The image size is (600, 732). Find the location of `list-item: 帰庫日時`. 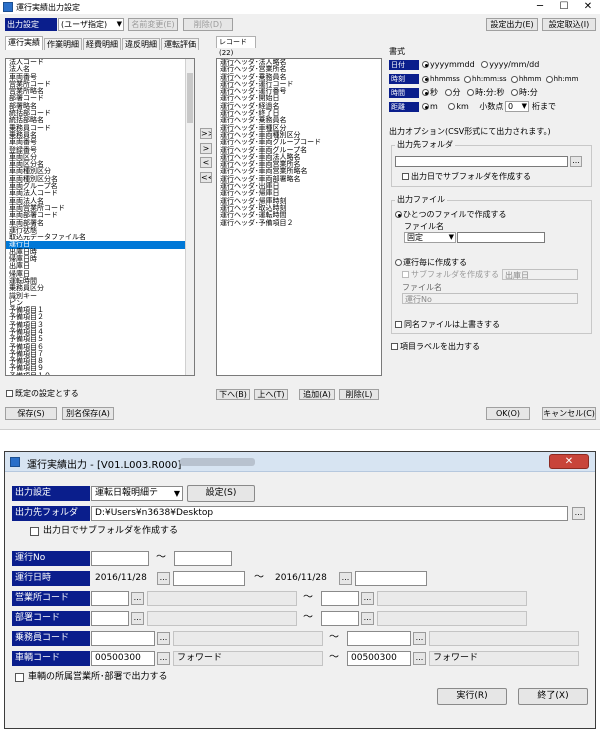

list-item: 帰庫日時 is located at coordinates (100, 259).